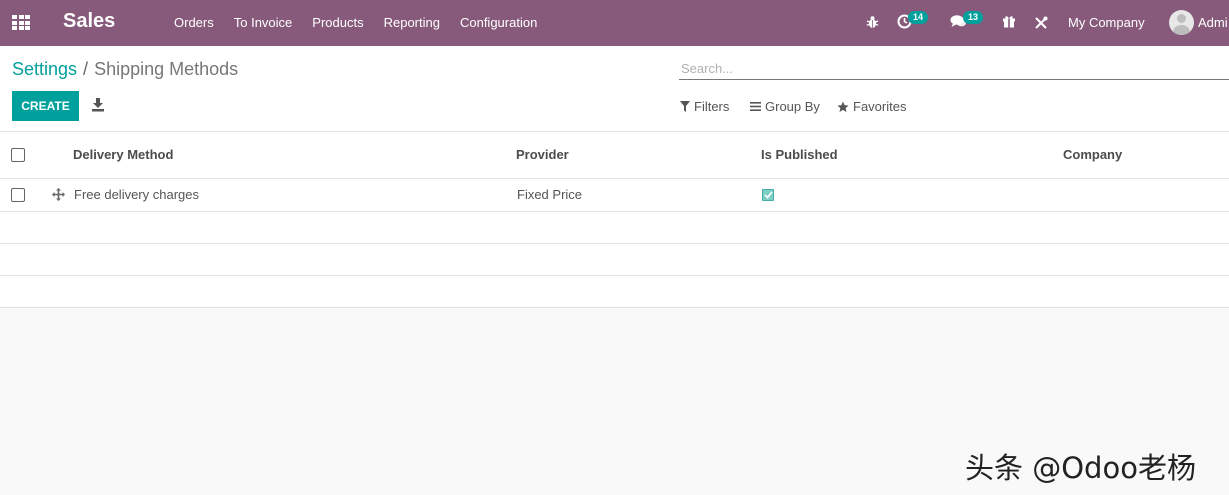 Image resolution: width=1229 pixels, height=495 pixels. Describe the element at coordinates (880, 106) in the screenshot. I see `favorites-label: Favorites` at that location.